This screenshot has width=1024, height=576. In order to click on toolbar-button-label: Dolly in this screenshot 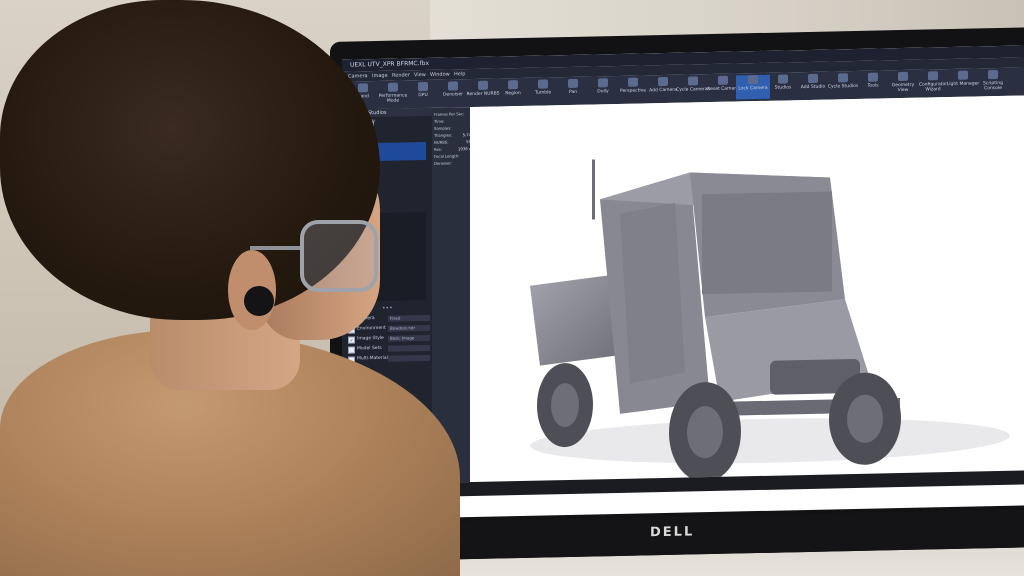, I will do `click(603, 92)`.